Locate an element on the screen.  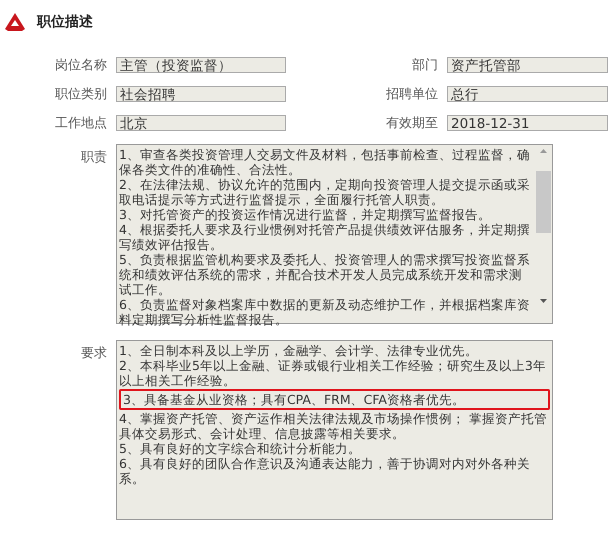
field-label: 工作地点 is located at coordinates (80, 123).